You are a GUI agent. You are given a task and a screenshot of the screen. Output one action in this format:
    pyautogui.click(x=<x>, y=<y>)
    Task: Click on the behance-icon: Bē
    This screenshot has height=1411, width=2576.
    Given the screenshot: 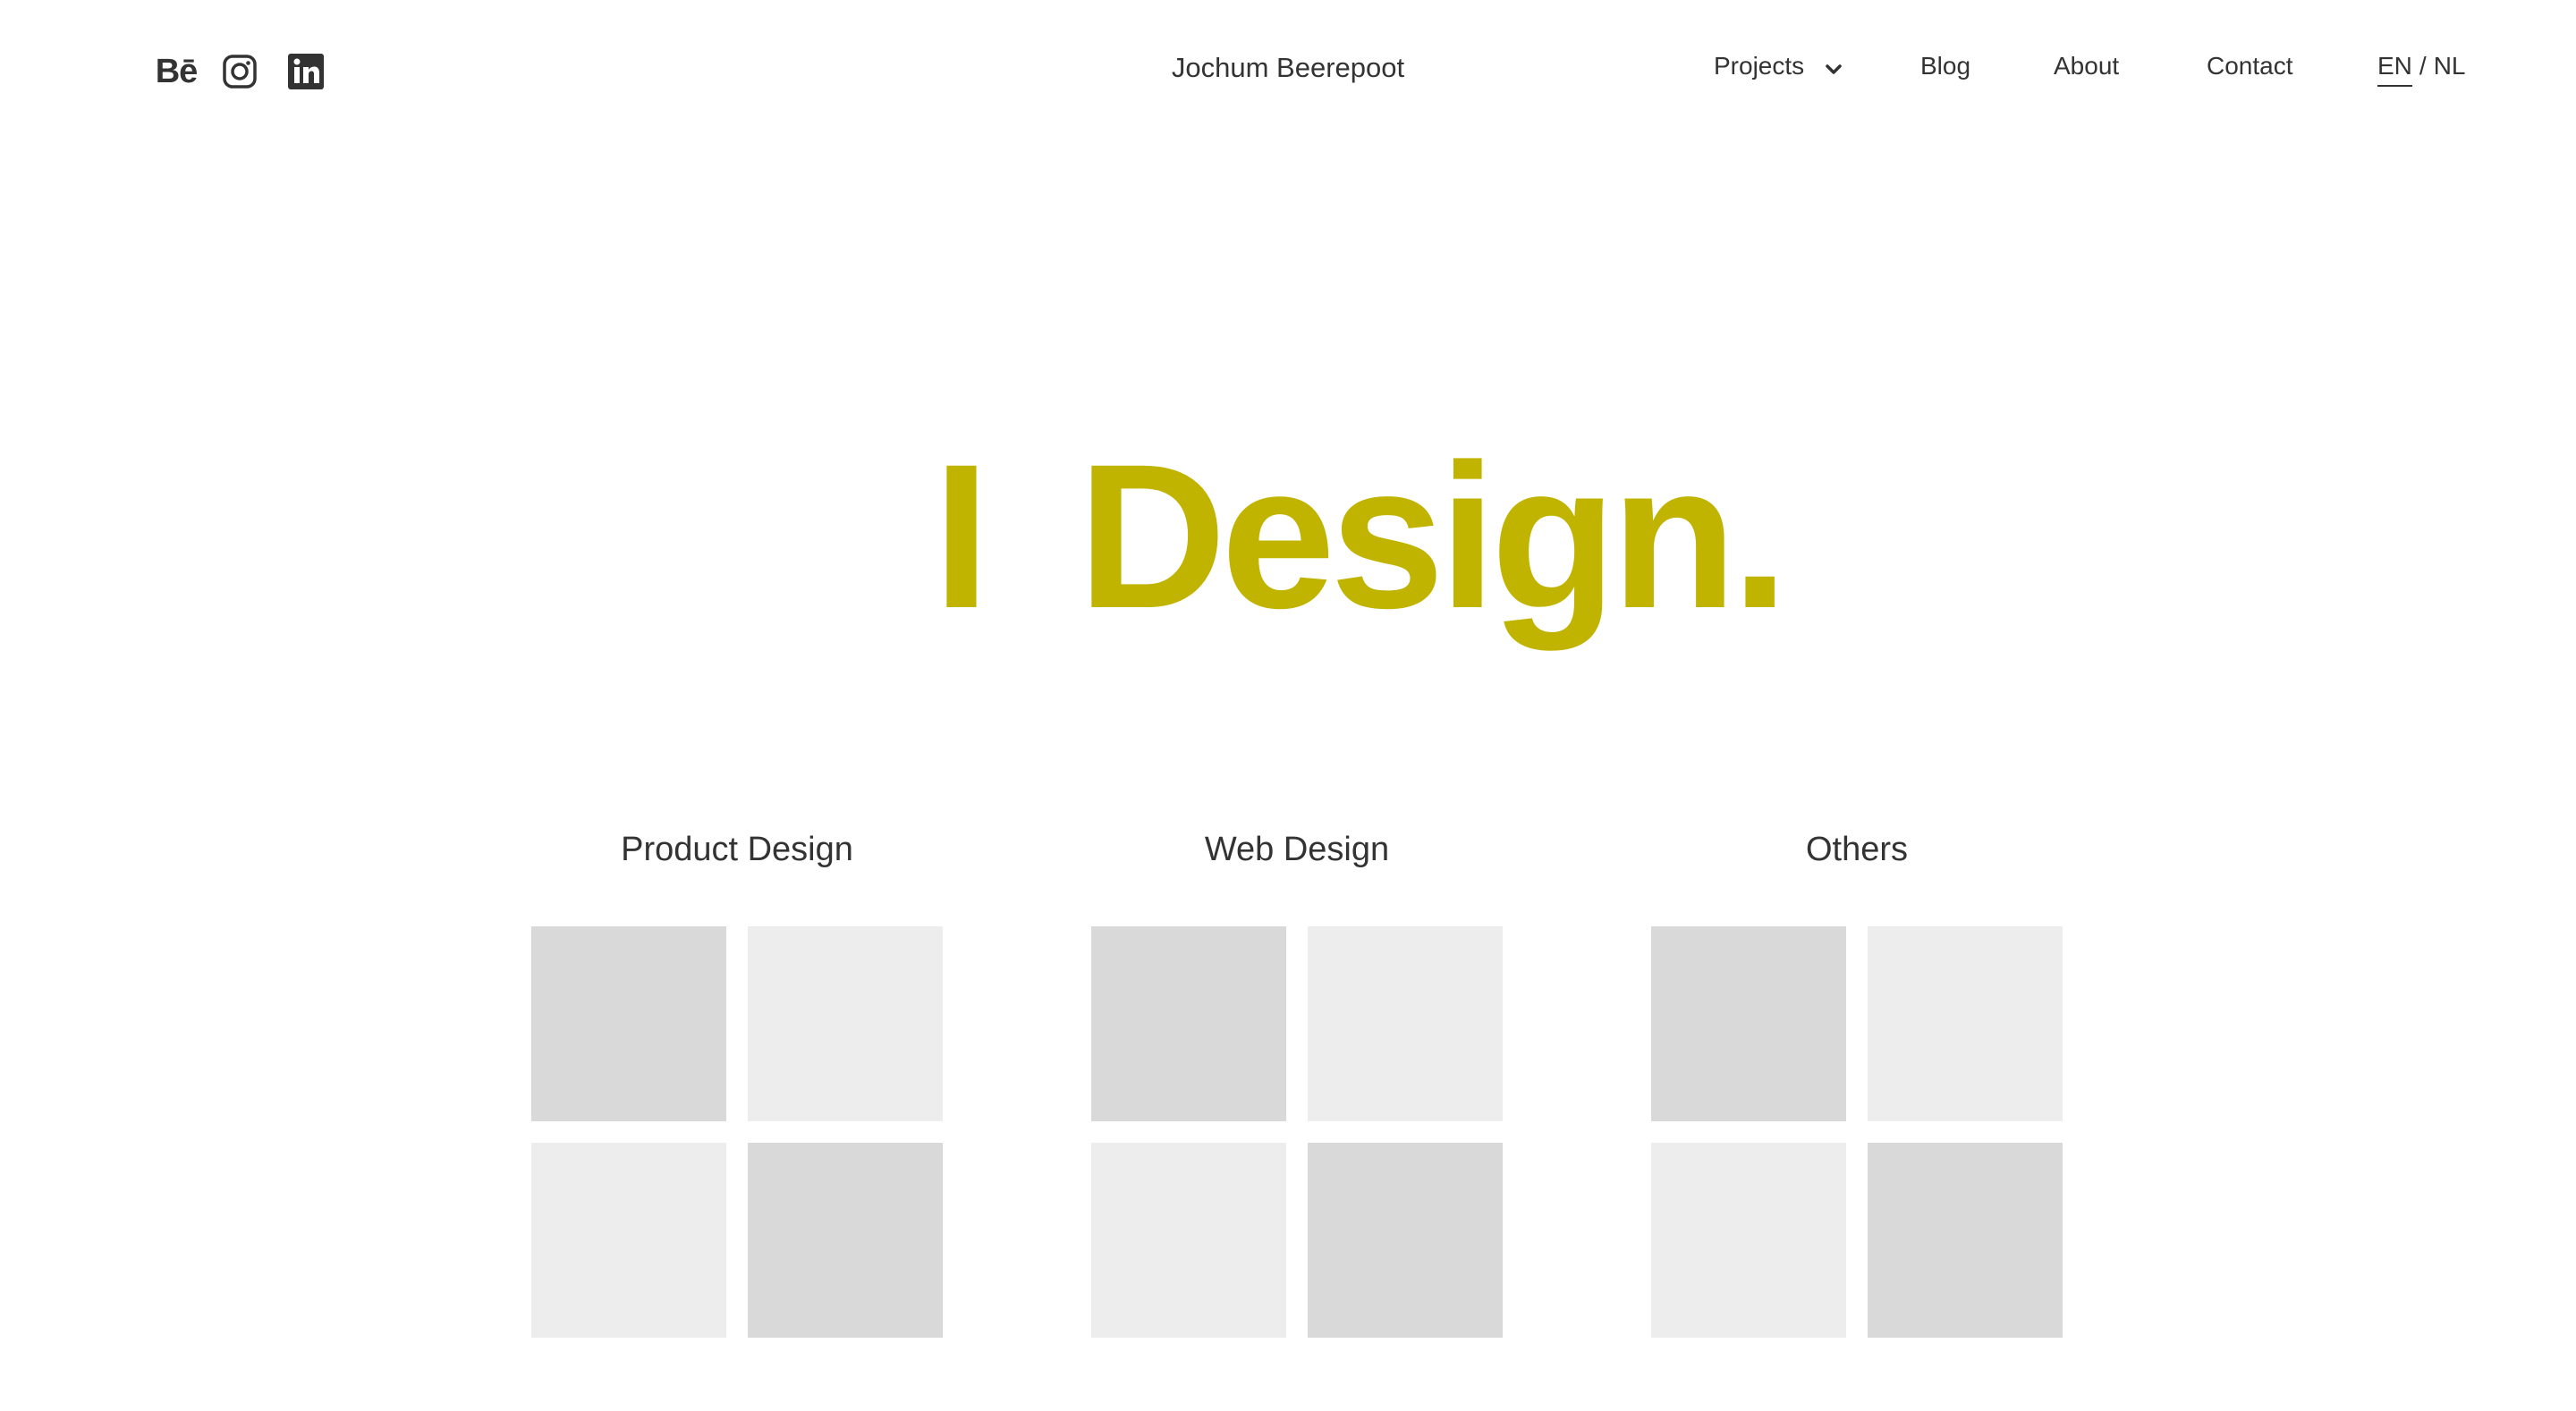 What is the action you would take?
    pyautogui.click(x=176, y=71)
    